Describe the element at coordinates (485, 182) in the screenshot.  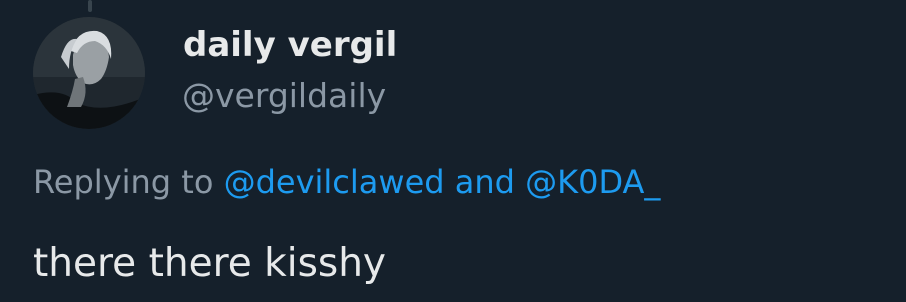
I see `mention-conjunction: and` at that location.